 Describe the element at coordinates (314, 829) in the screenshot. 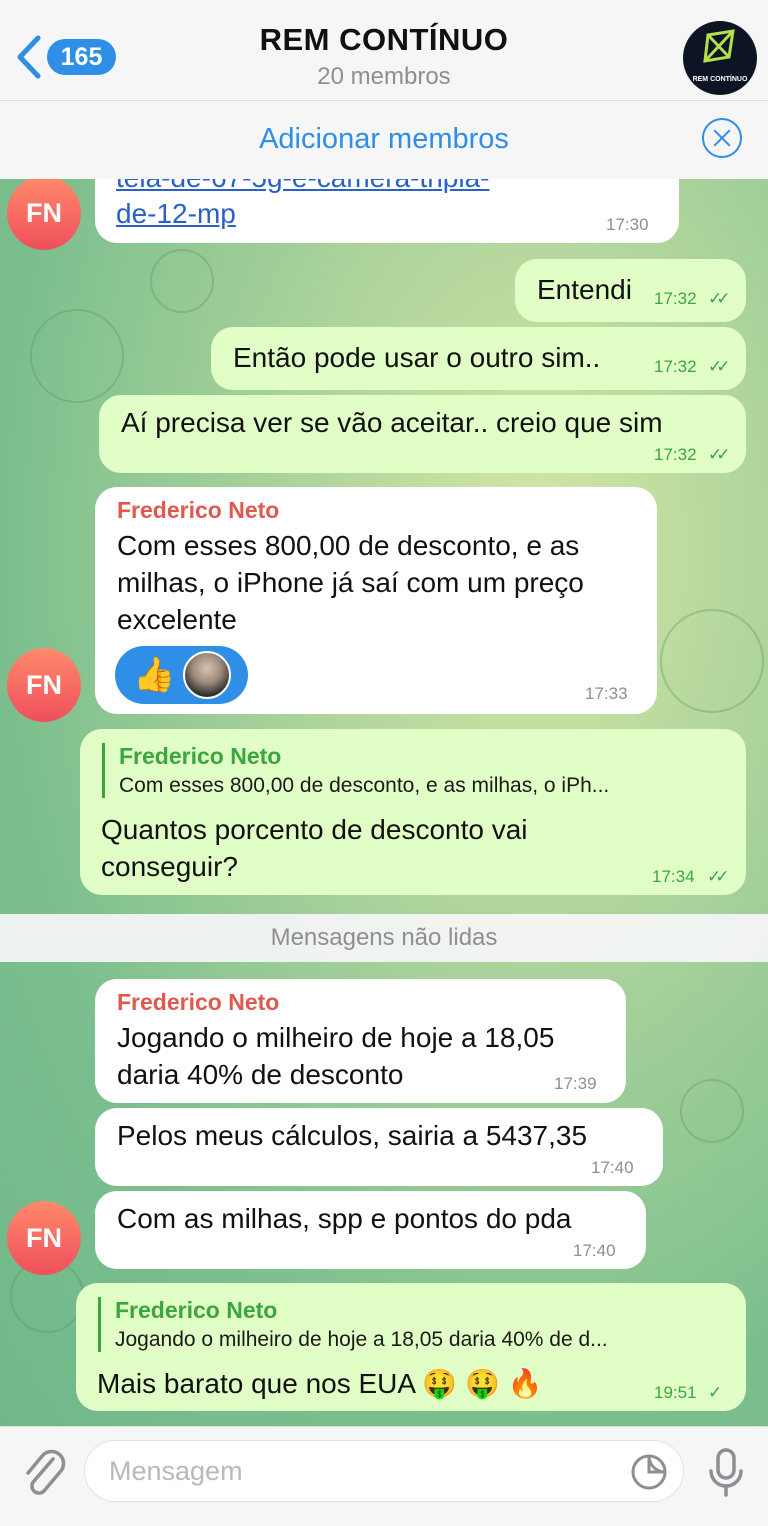

I see `message-text: Quantos porcento de desconto vai` at that location.